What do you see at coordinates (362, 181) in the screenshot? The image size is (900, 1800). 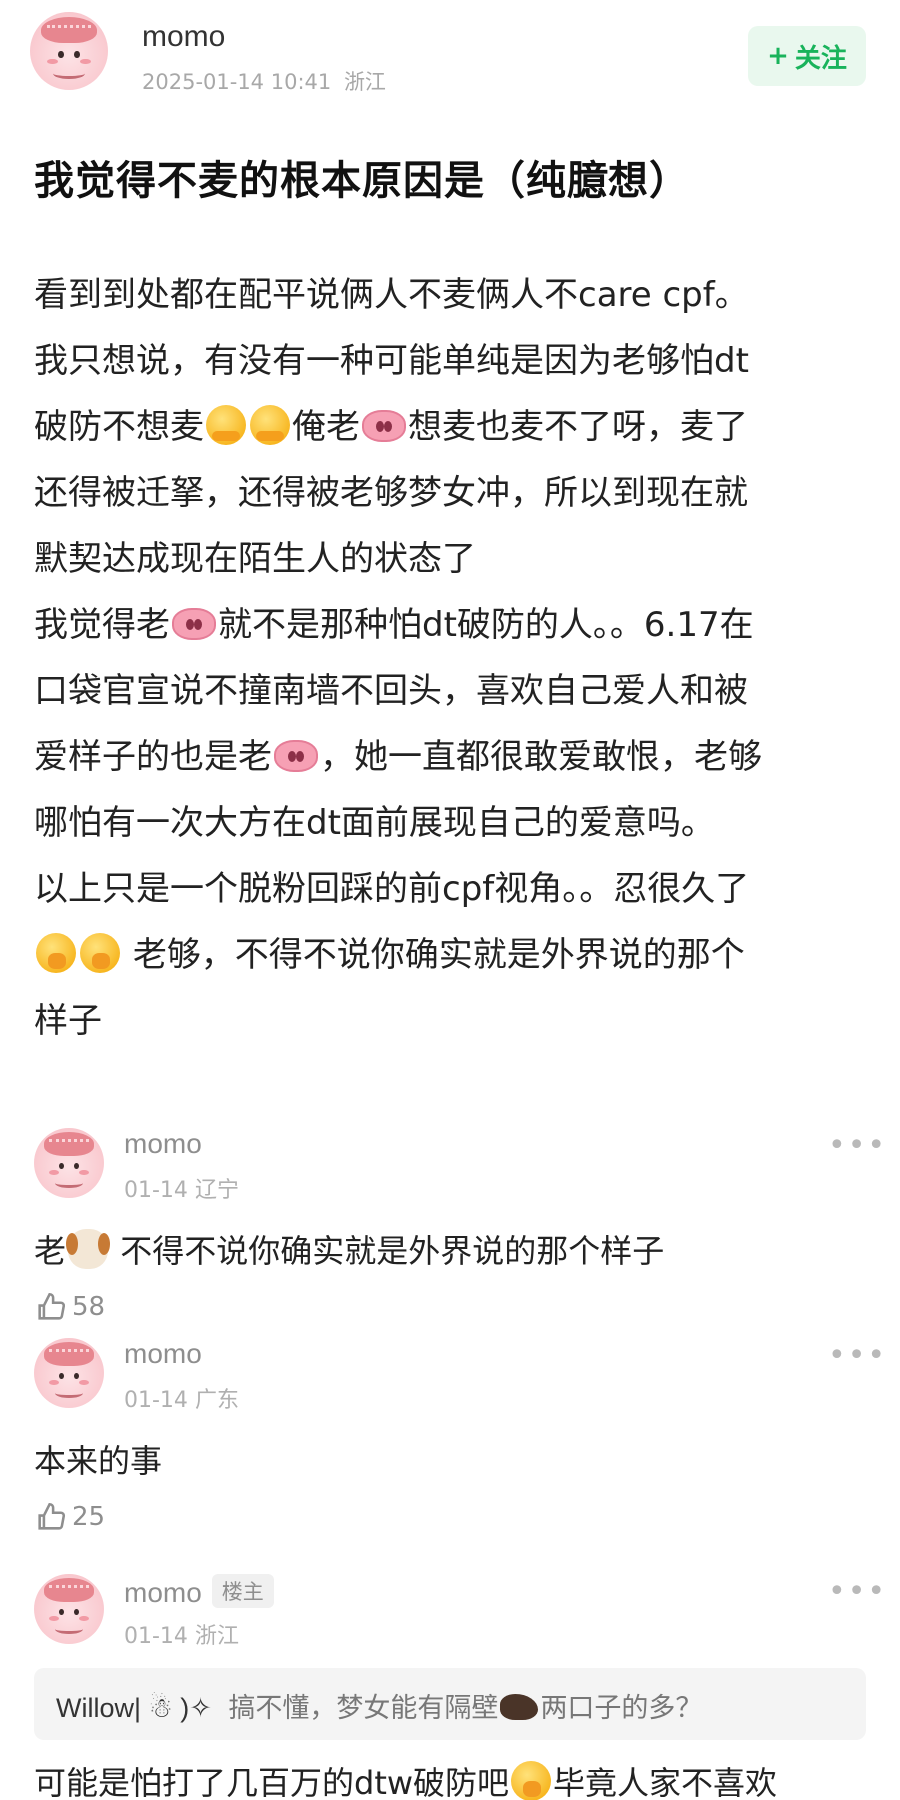 I see `post-title: 我觉得不麦的根本原因是（纯臆想）` at bounding box center [362, 181].